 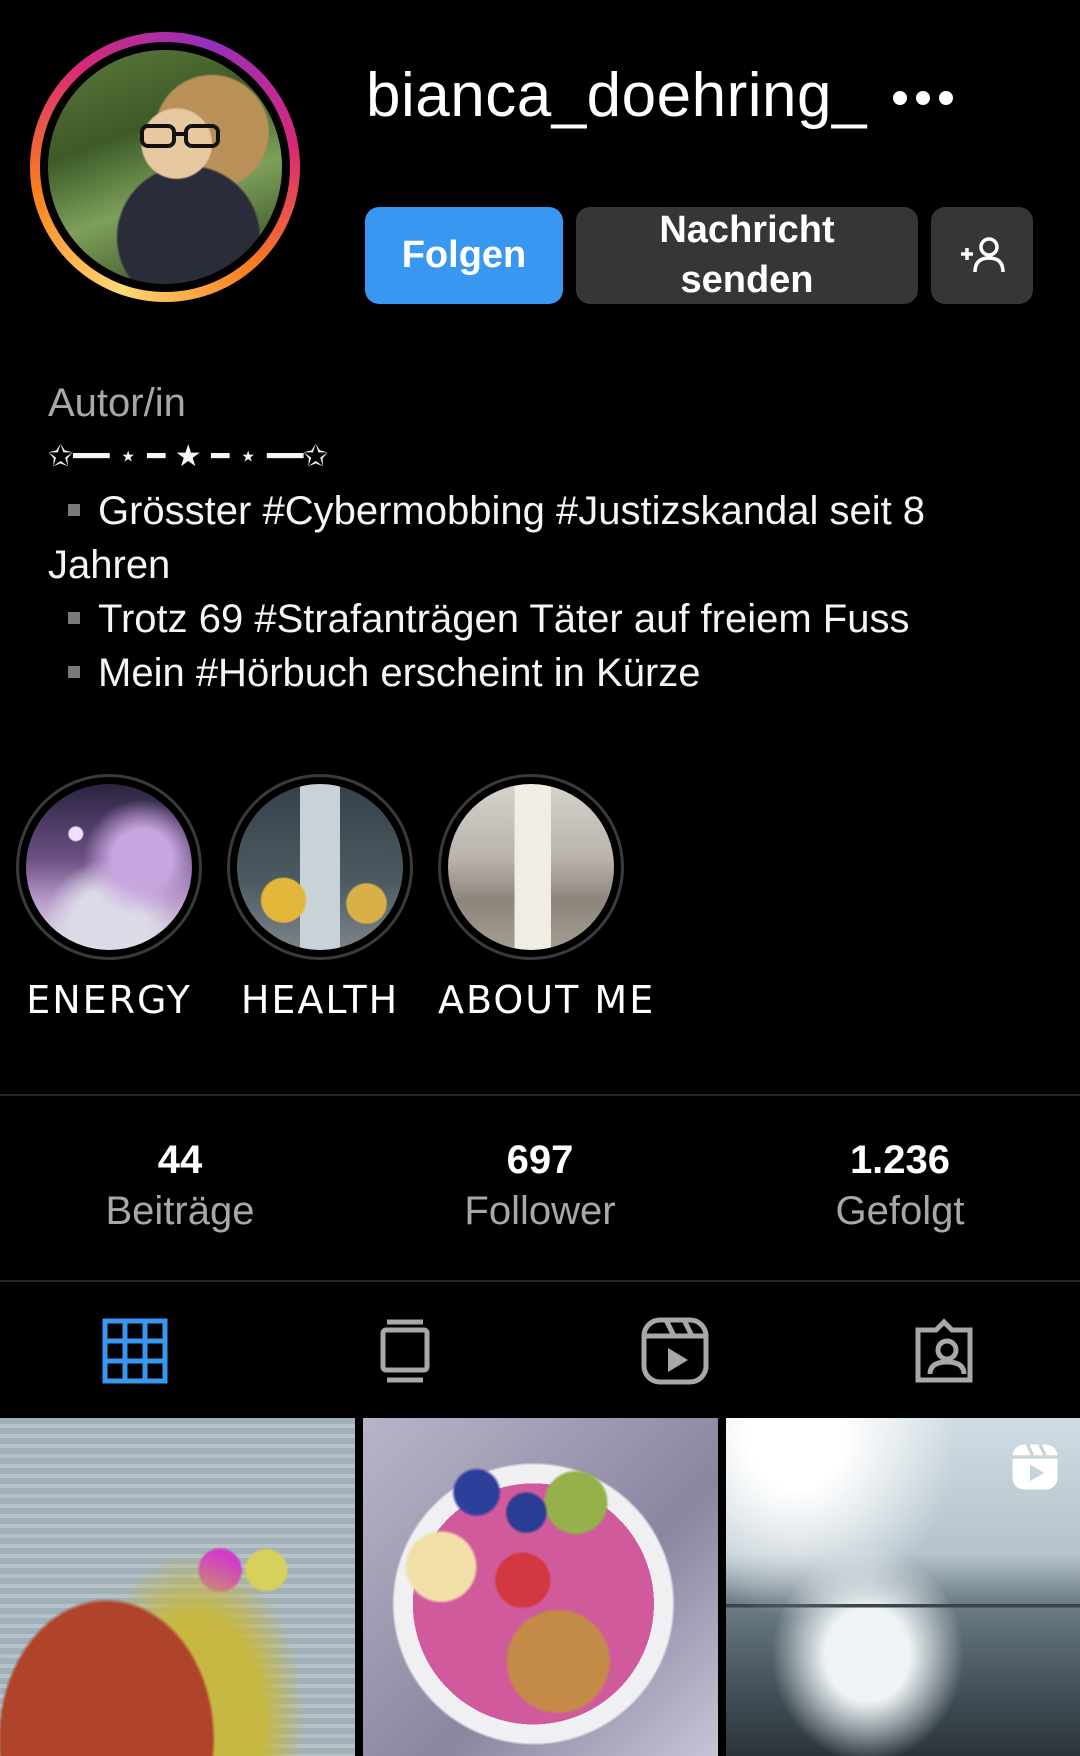 What do you see at coordinates (747, 279) in the screenshot?
I see `message-label-line2: senden` at bounding box center [747, 279].